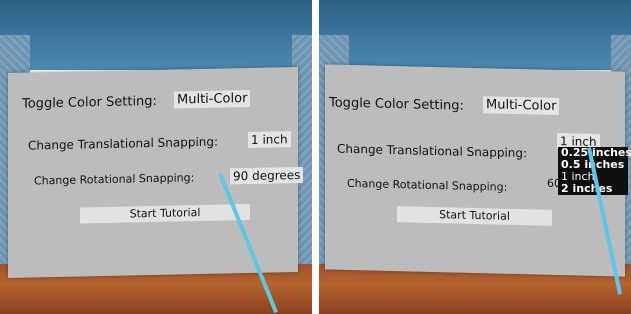 The width and height of the screenshot is (631, 314). Describe the element at coordinates (315, 157) in the screenshot. I see `view-divider` at that location.